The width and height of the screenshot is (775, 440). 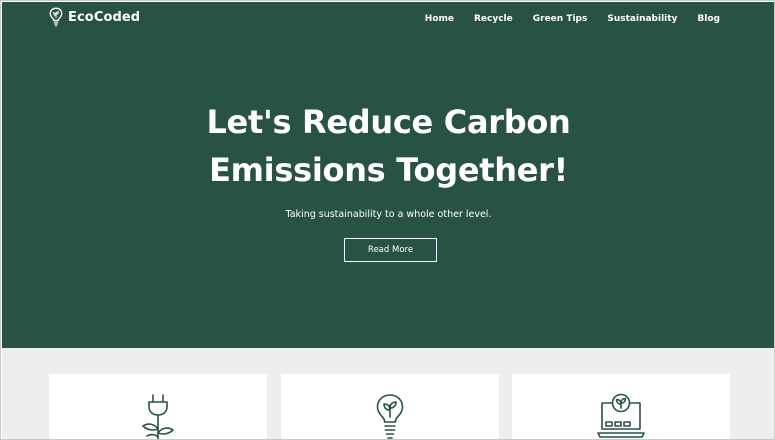 I want to click on plug-plant-icon, so click(x=158, y=416).